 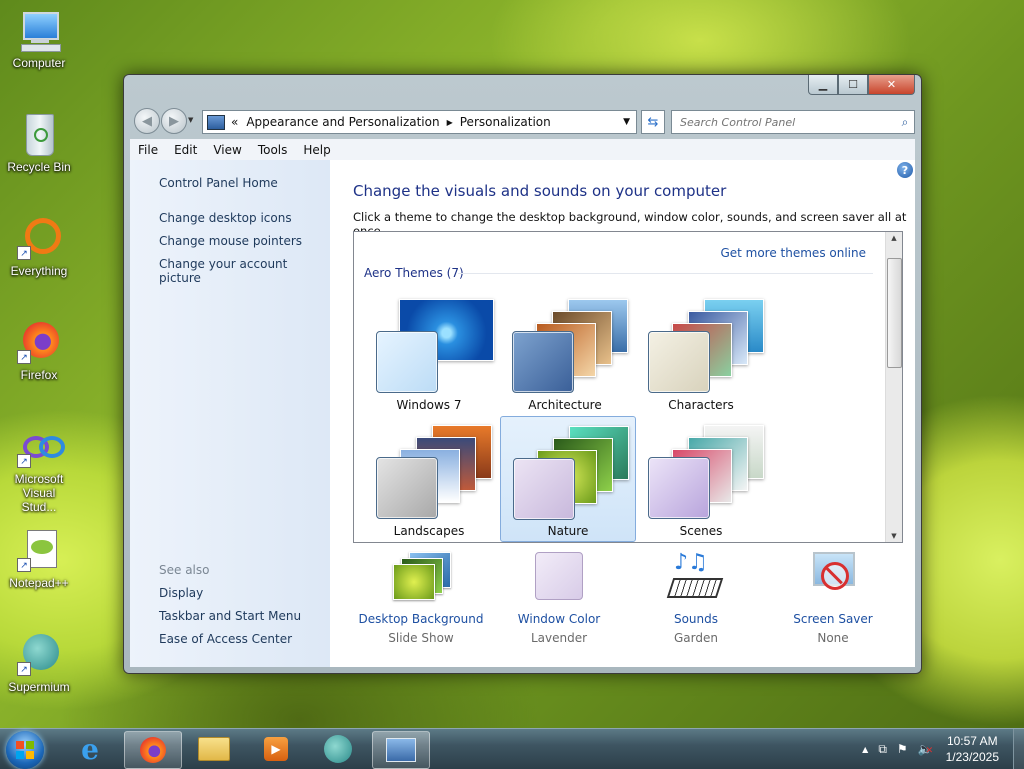 What do you see at coordinates (1018, 749) in the screenshot?
I see `show-desktop-button` at bounding box center [1018, 749].